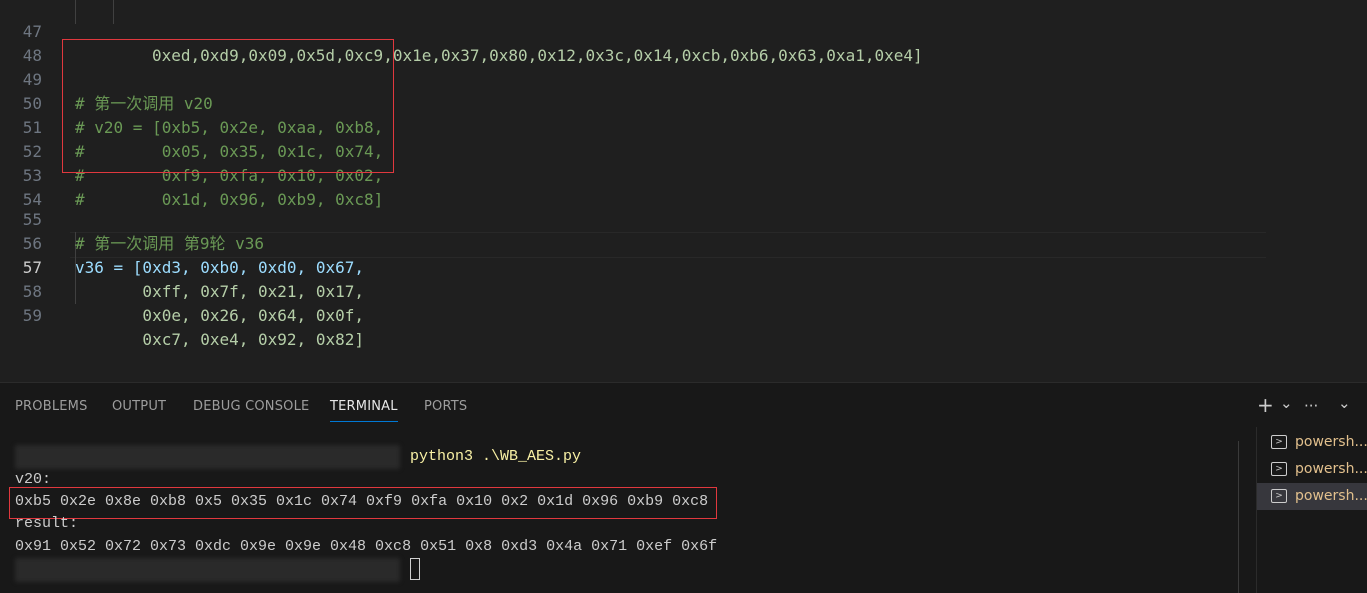 The width and height of the screenshot is (1367, 593). I want to click on terminal-line: result:, so click(47, 523).